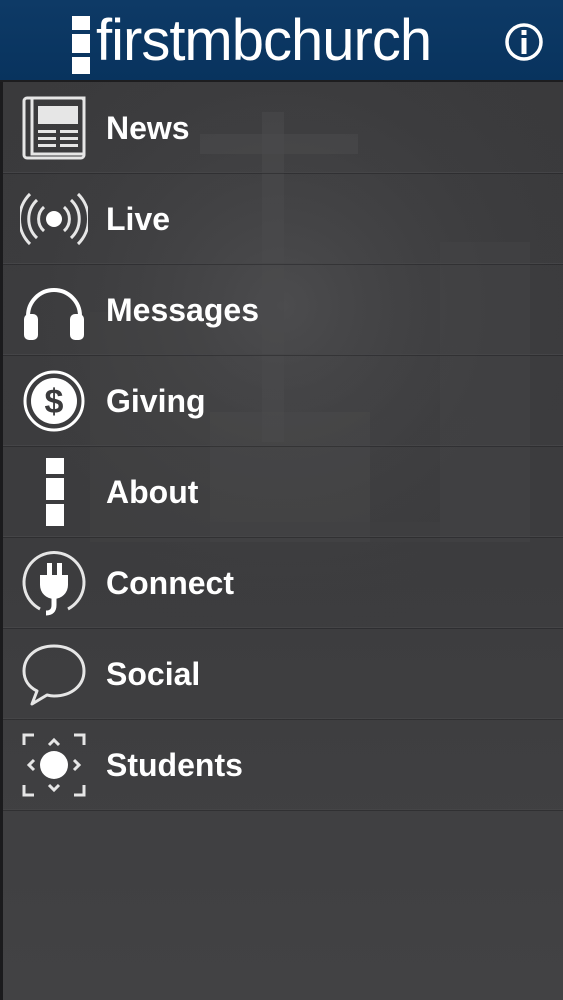 Image resolution: width=563 pixels, height=1000 pixels. What do you see at coordinates (55, 492) in the screenshot?
I see `logo-bars-icon` at bounding box center [55, 492].